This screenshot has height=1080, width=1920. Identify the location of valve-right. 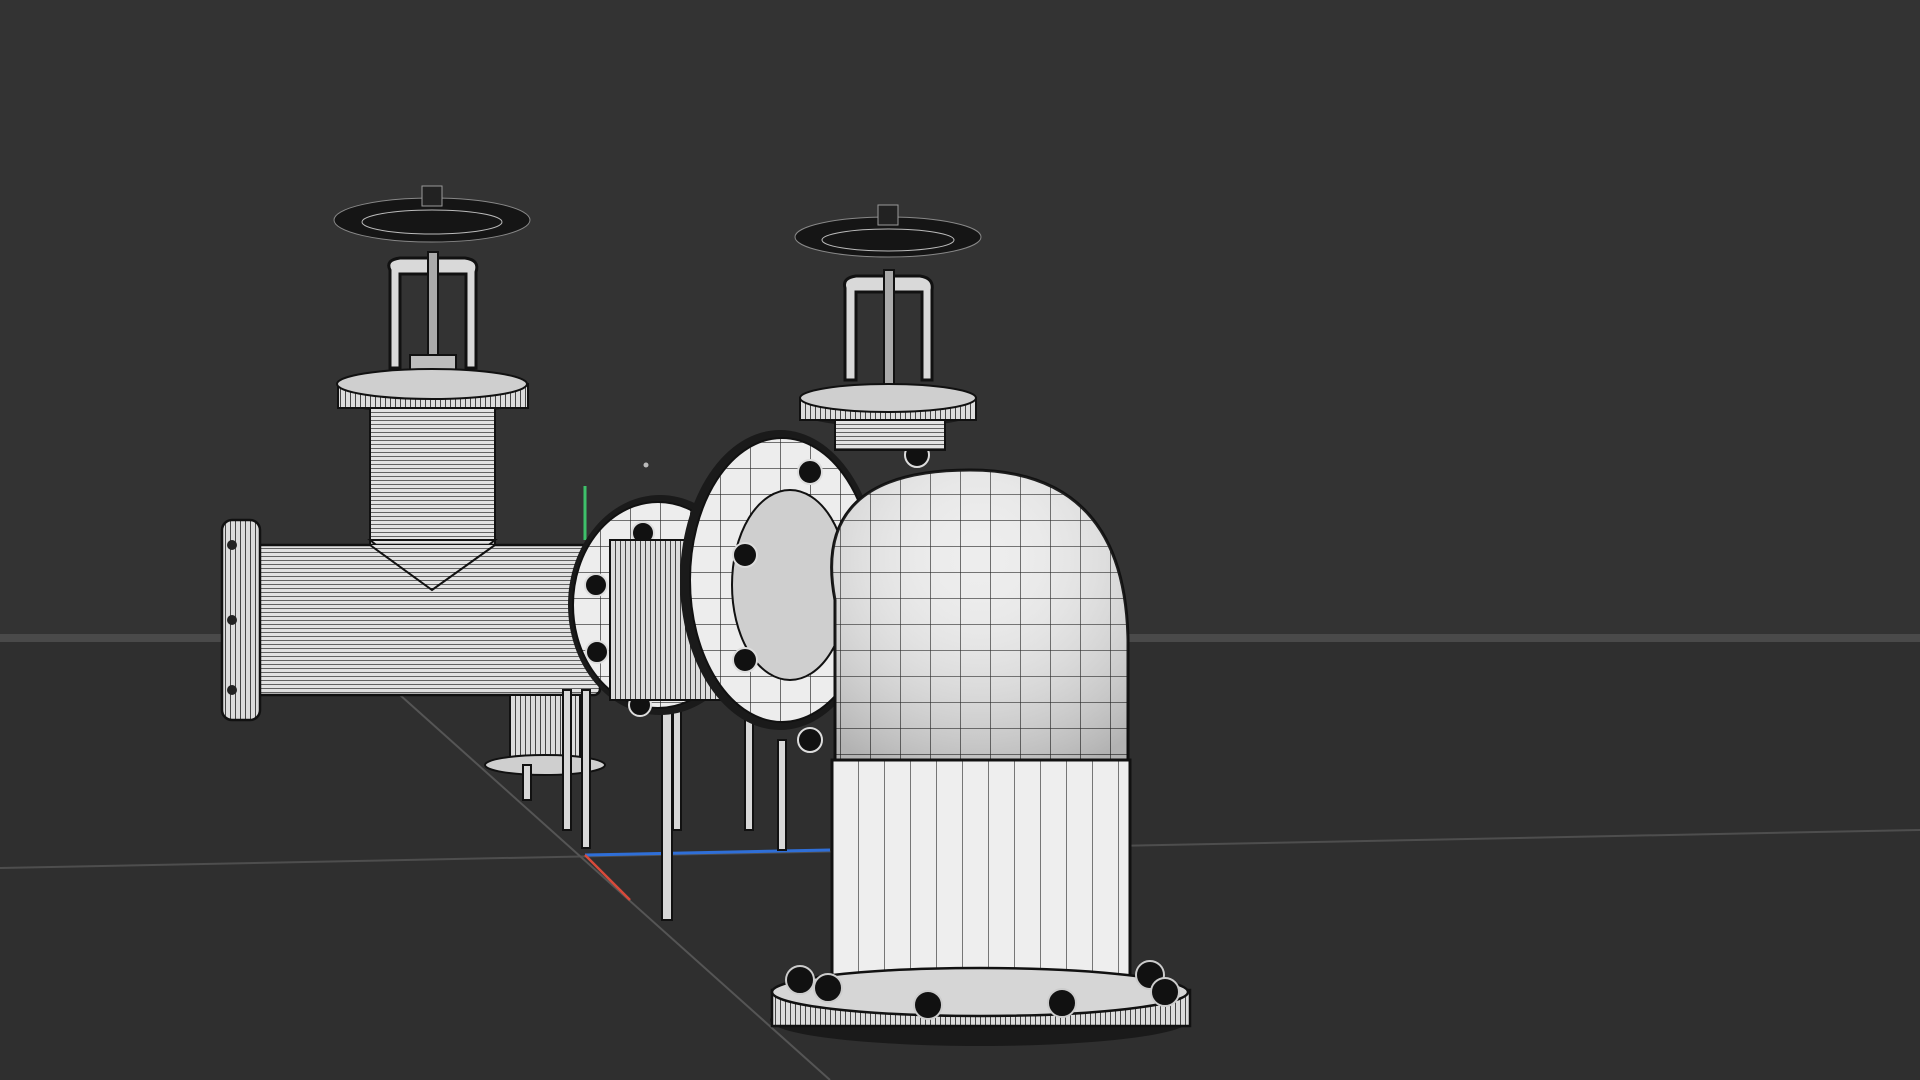
(888, 327).